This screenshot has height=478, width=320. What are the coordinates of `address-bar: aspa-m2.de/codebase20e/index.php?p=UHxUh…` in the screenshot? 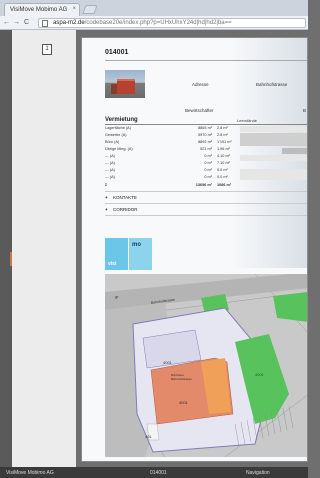 It's located at (172, 23).